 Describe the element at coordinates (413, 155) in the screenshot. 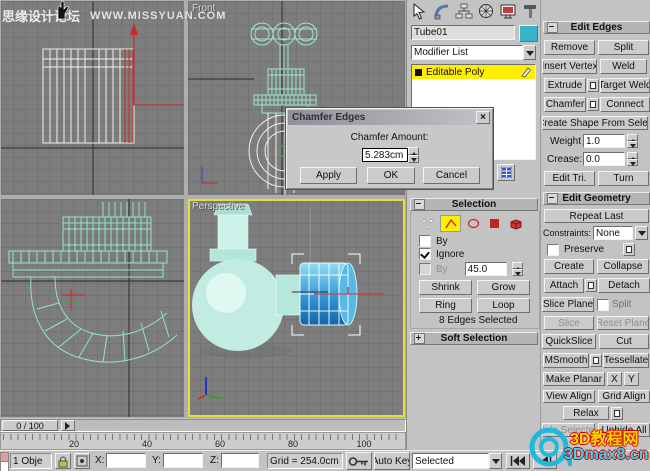

I see `chamfer-amount-spinner` at that location.